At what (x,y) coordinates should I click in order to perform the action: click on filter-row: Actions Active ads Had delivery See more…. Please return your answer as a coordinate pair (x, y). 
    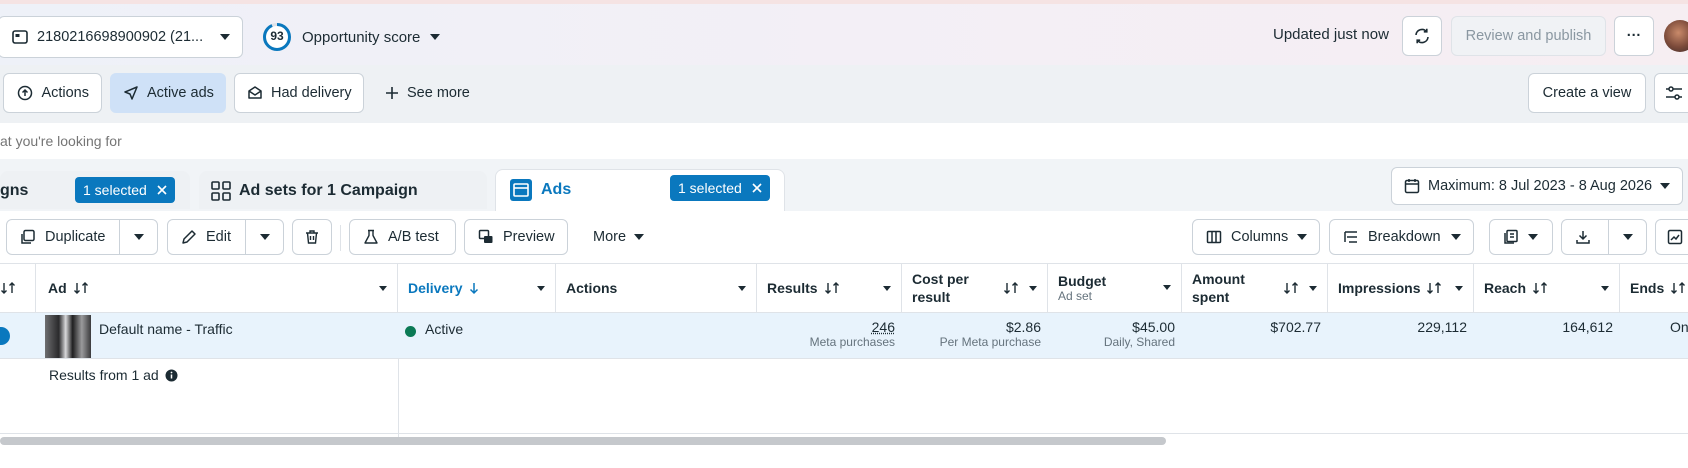
    Looking at the image, I should click on (844, 94).